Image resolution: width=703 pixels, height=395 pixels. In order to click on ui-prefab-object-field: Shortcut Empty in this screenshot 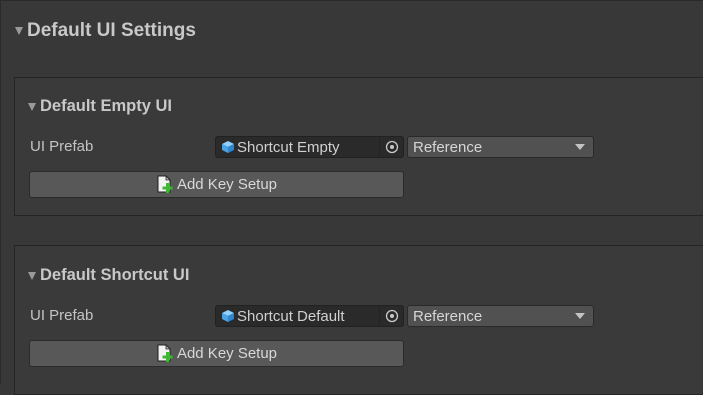, I will do `click(309, 147)`.